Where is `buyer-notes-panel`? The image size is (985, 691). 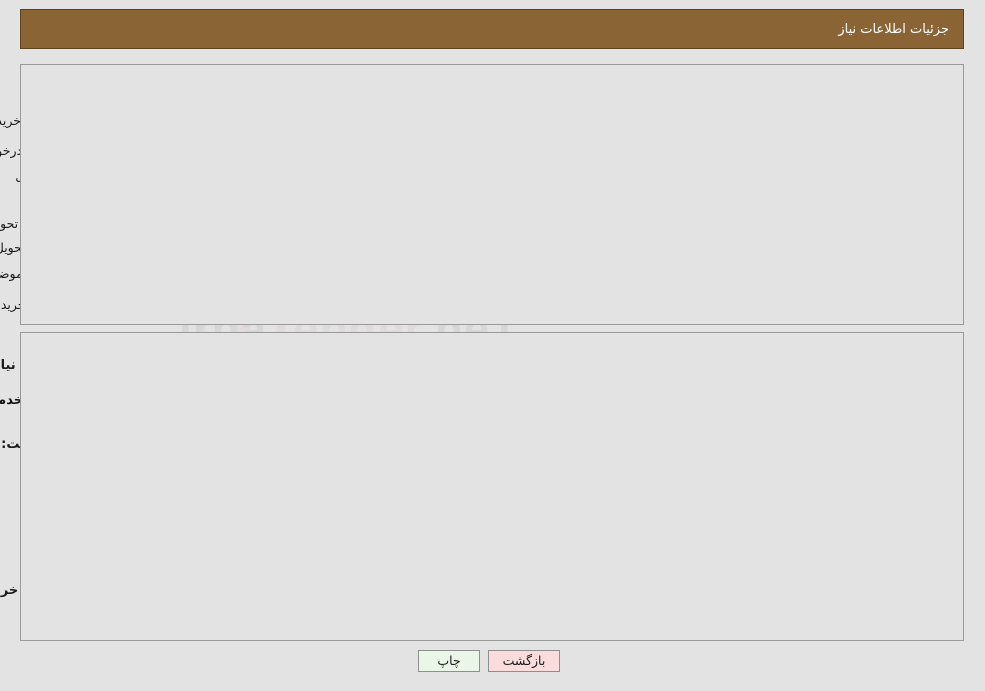
buyer-notes-panel is located at coordinates (493, 593).